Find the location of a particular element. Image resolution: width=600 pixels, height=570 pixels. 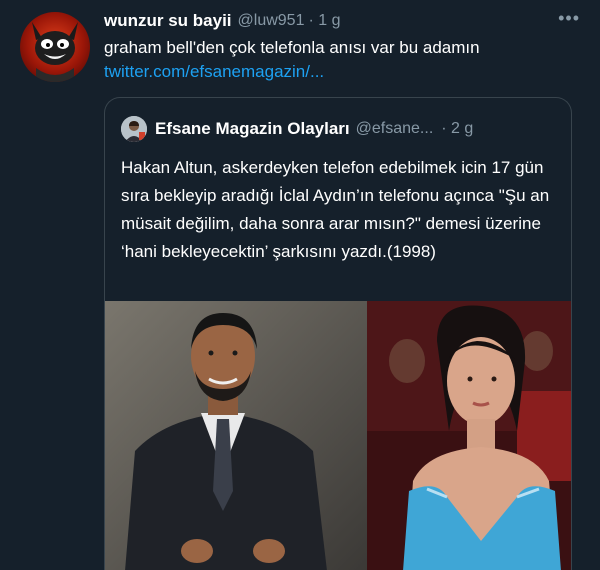

quoted-tweet-header: Efsane Magazin Olayları @efsane... · 2 g is located at coordinates (338, 129).